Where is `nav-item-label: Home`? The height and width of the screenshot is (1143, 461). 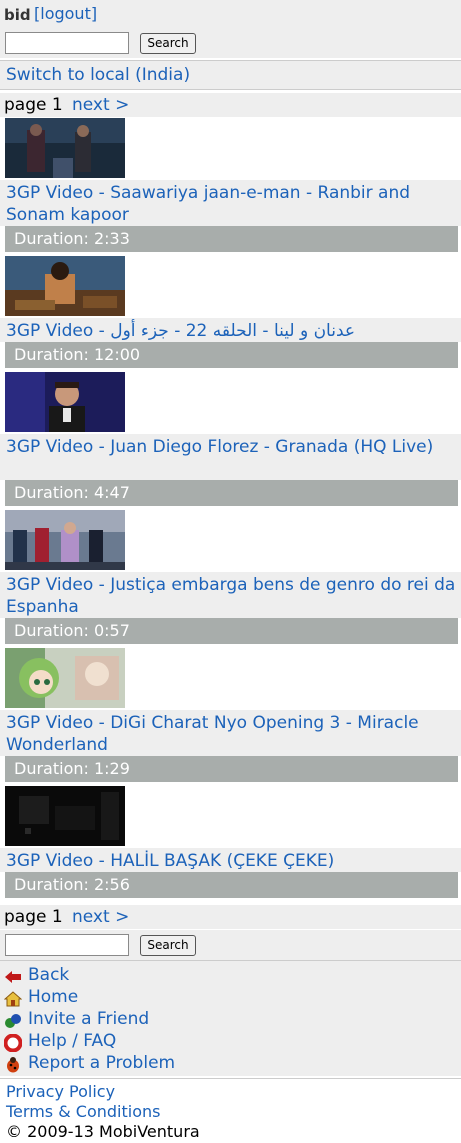 nav-item-label: Home is located at coordinates (53, 997).